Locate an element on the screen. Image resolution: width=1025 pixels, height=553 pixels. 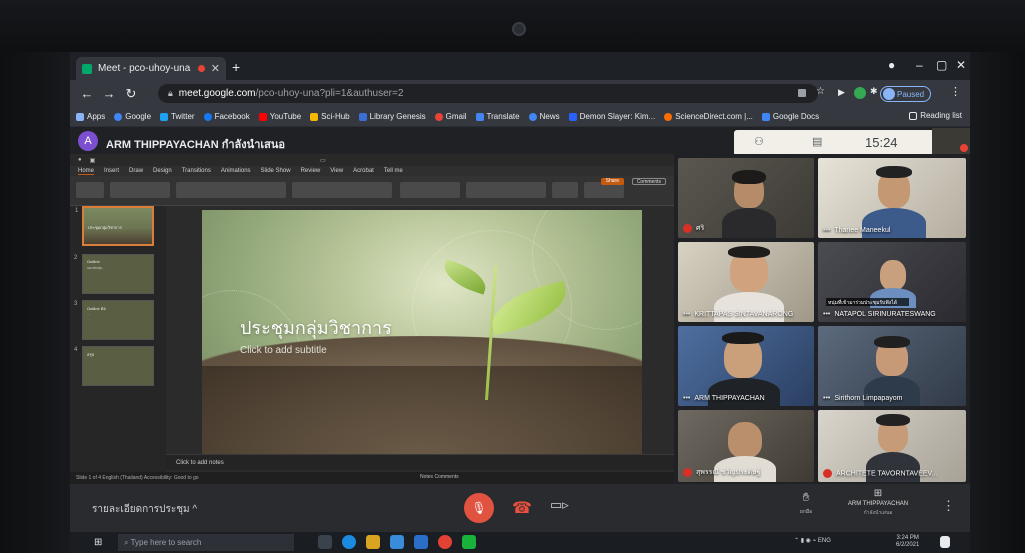
ppt-share-button: Share is located at coordinates (612, 181).